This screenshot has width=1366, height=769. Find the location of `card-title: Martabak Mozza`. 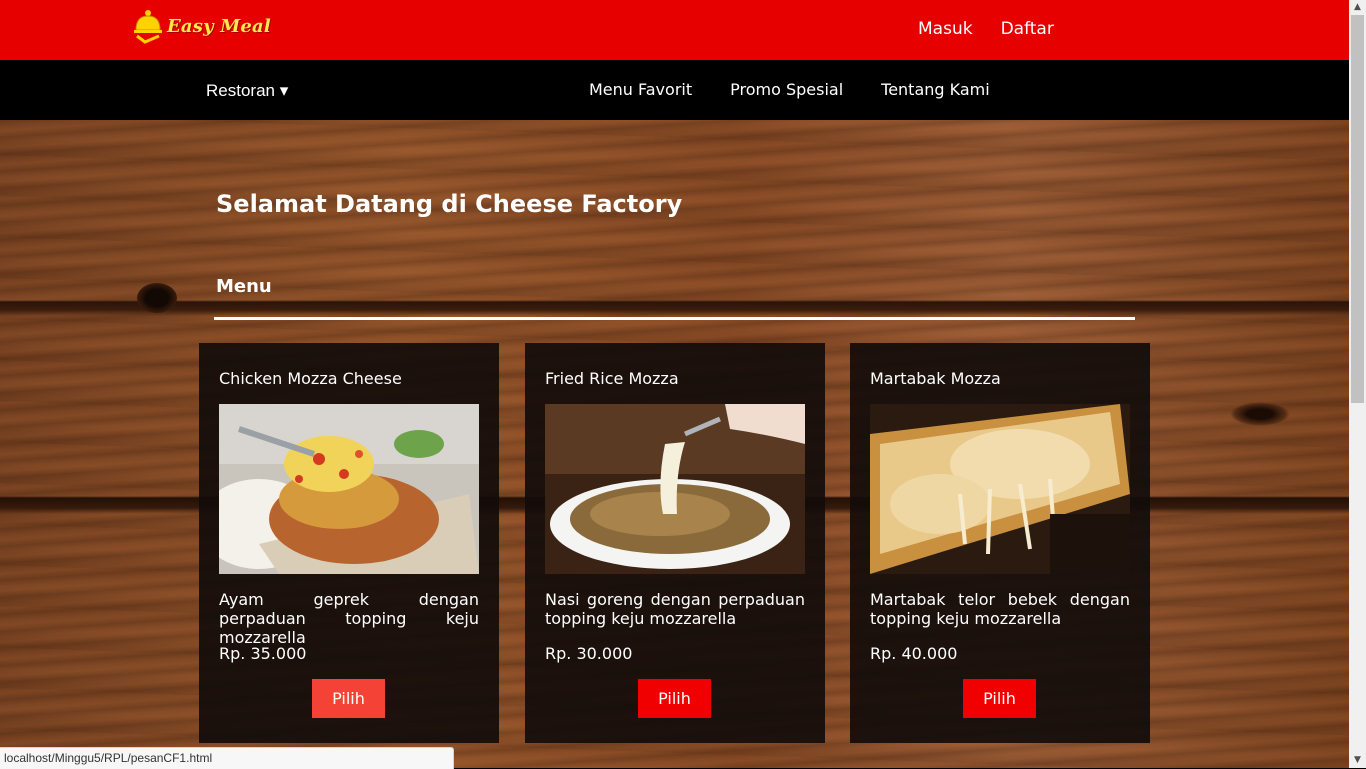

card-title: Martabak Mozza is located at coordinates (935, 378).